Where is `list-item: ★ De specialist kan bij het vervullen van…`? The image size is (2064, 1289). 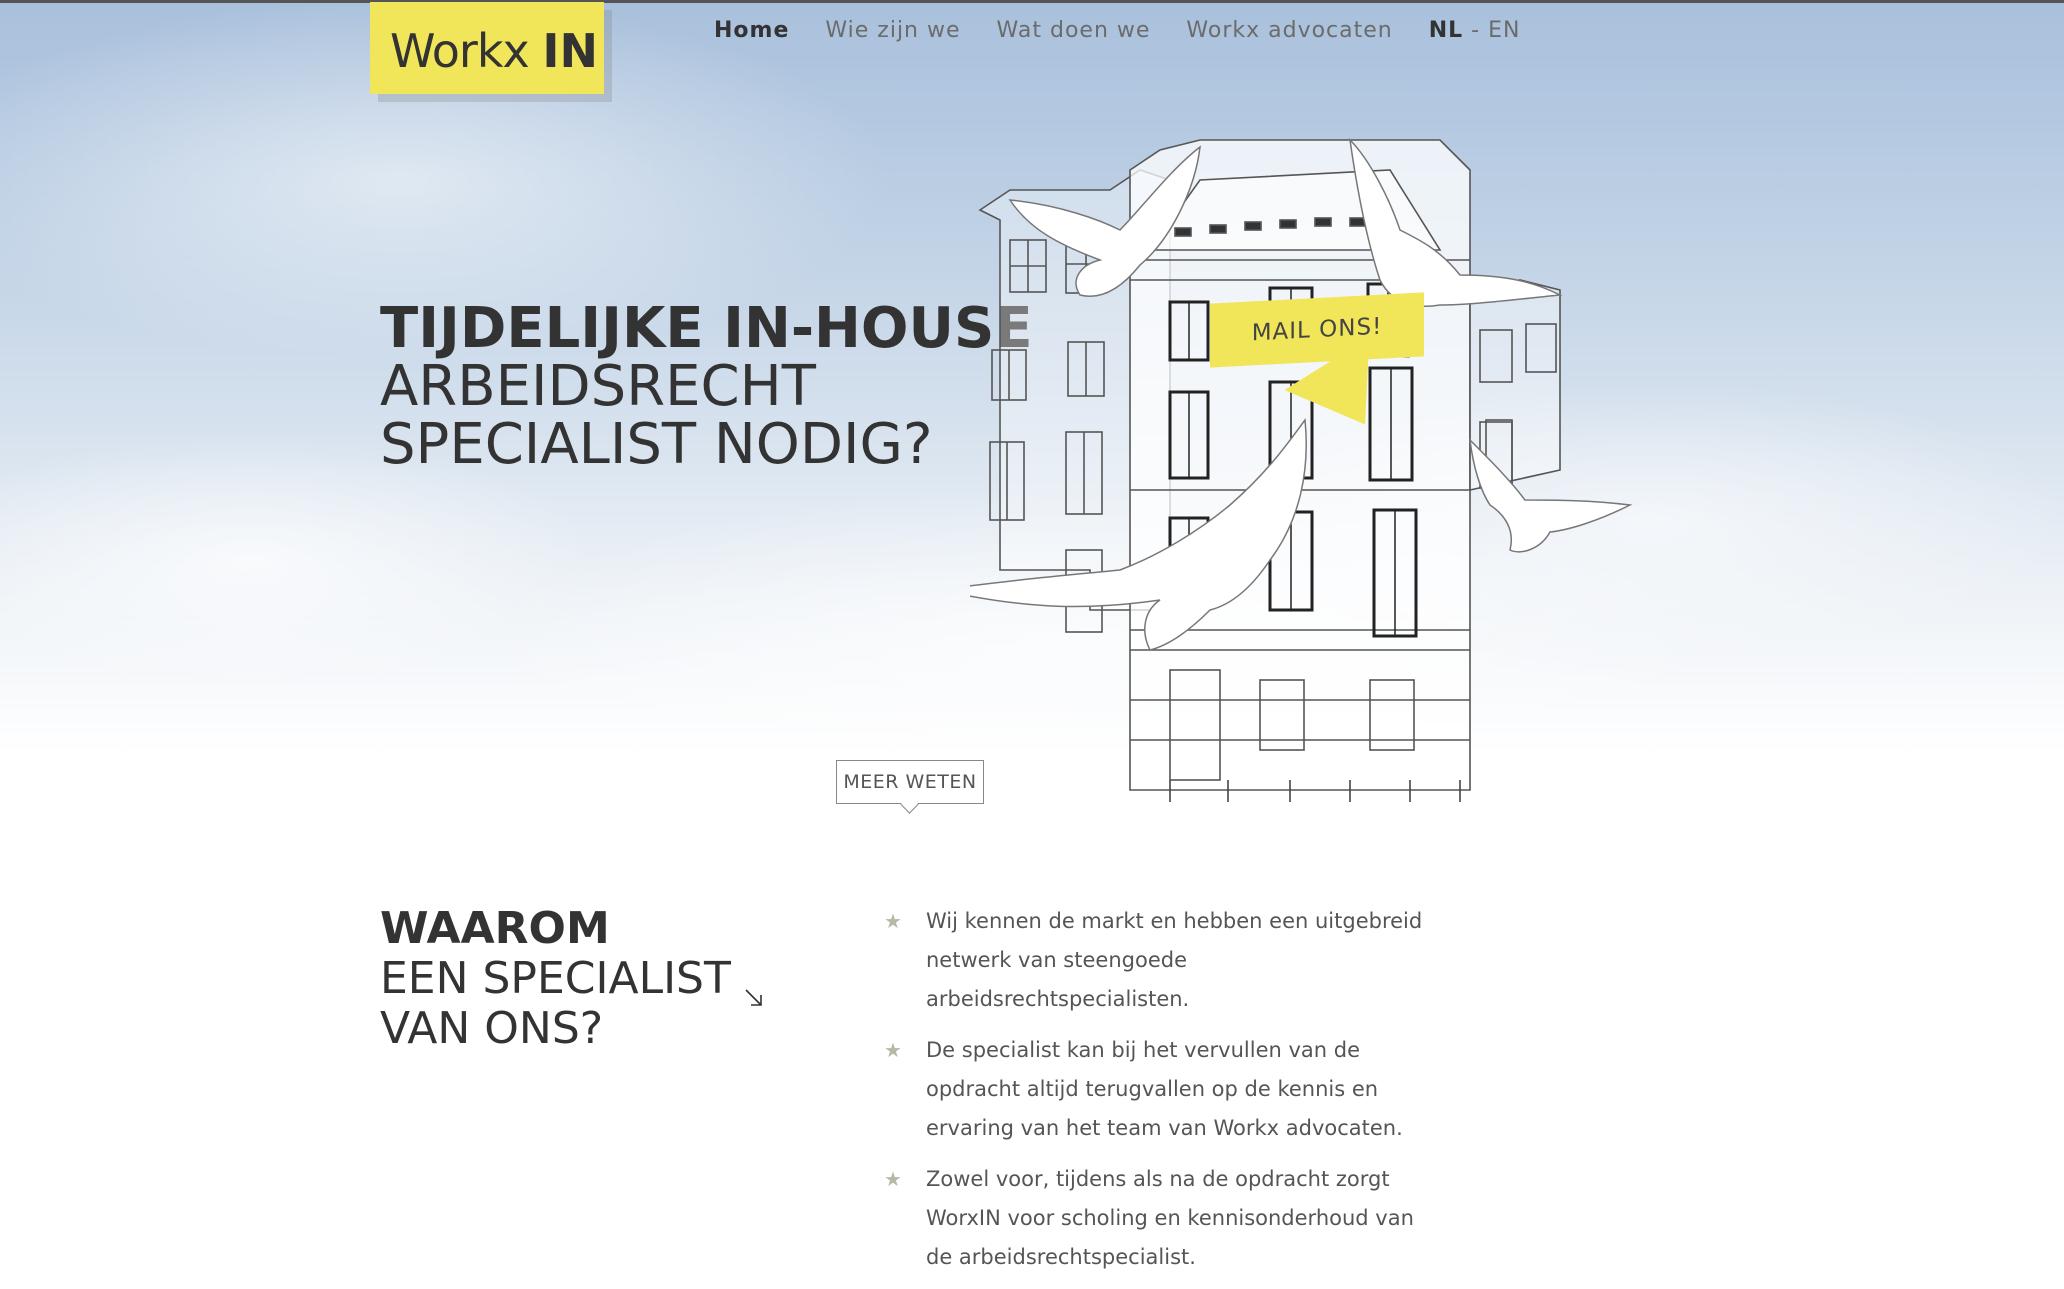
list-item: ★ De specialist kan bij het vervullen van… is located at coordinates (1164, 1089).